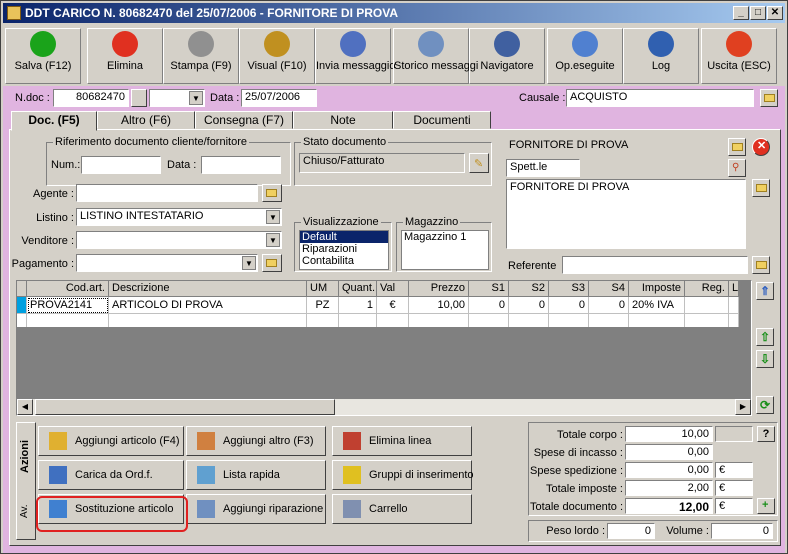 This screenshot has width=788, height=554. What do you see at coordinates (179, 240) in the screenshot?
I see `venditore-select: ▼` at bounding box center [179, 240].